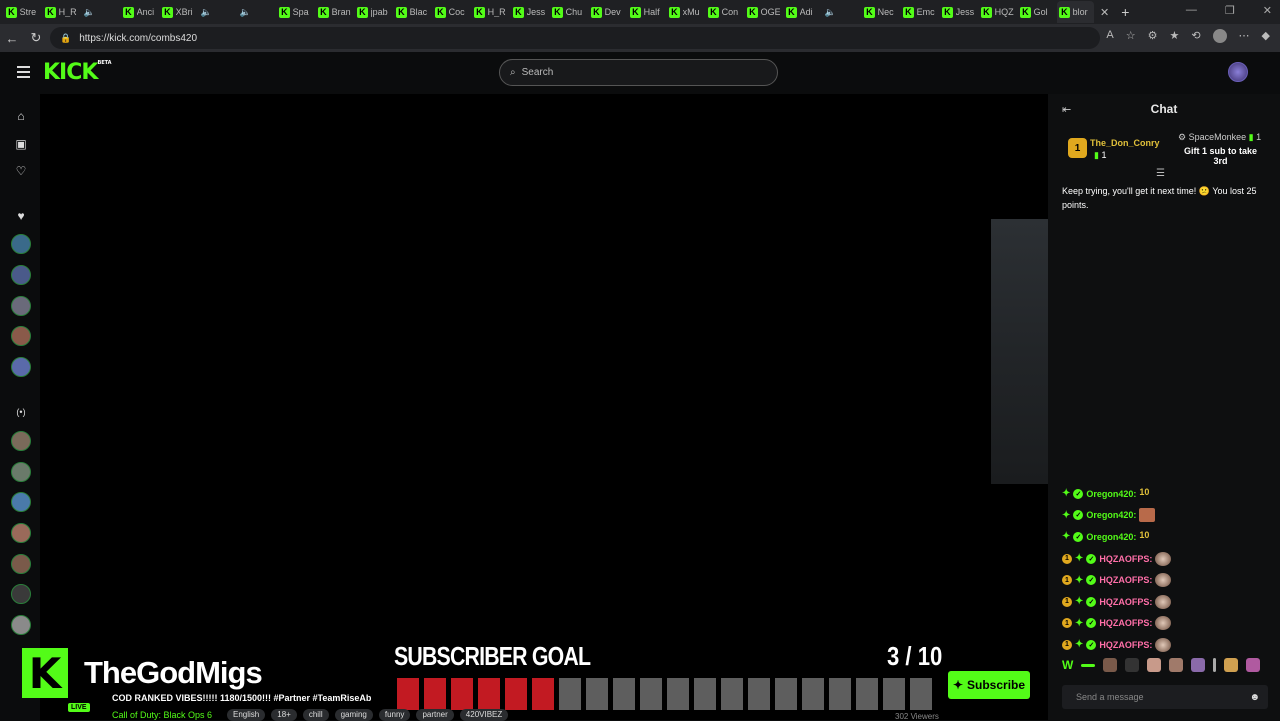 The width and height of the screenshot is (1280, 721). What do you see at coordinates (1219, 137) in the screenshot?
I see `leaderboard-second: ⚙ SpaceMonkee ▮ 1` at bounding box center [1219, 137].